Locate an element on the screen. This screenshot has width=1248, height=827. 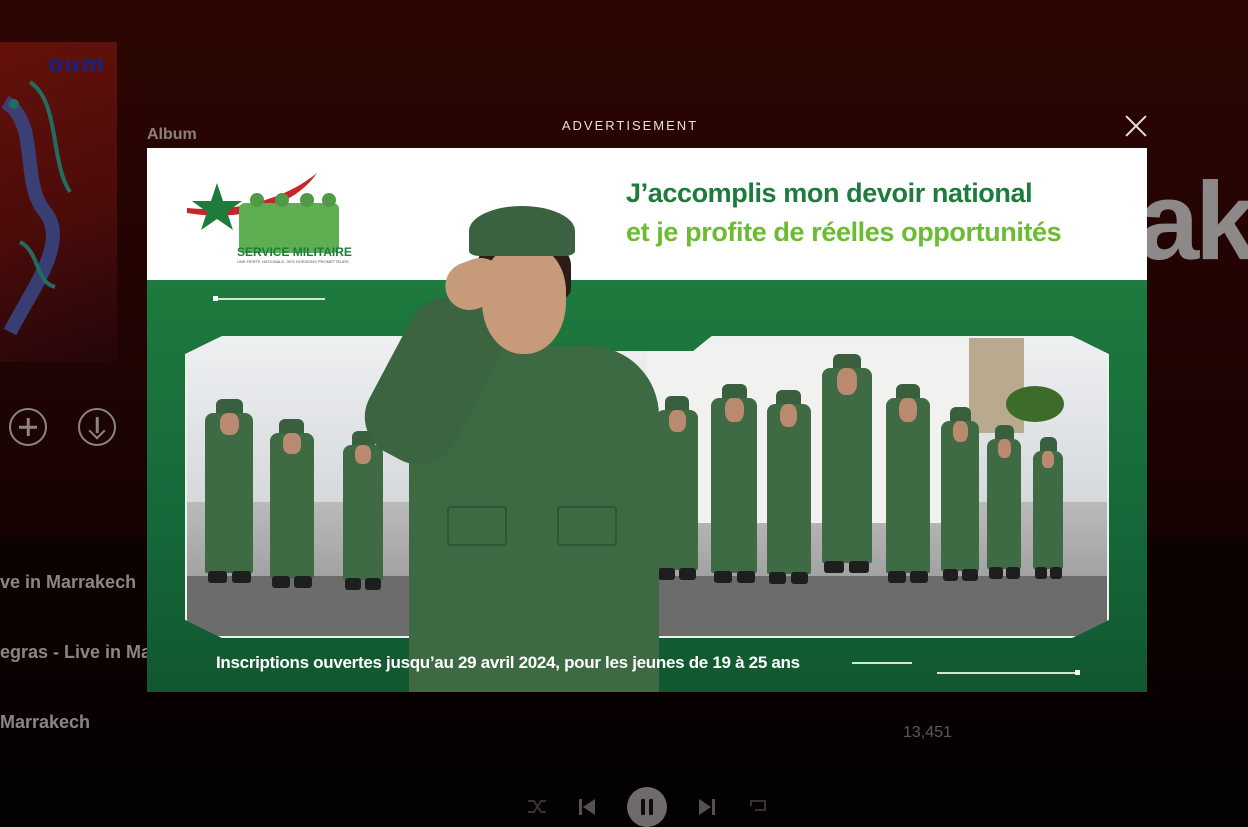
ad-headline-line2: et je profite de réelles opportunités is located at coordinates (844, 232).